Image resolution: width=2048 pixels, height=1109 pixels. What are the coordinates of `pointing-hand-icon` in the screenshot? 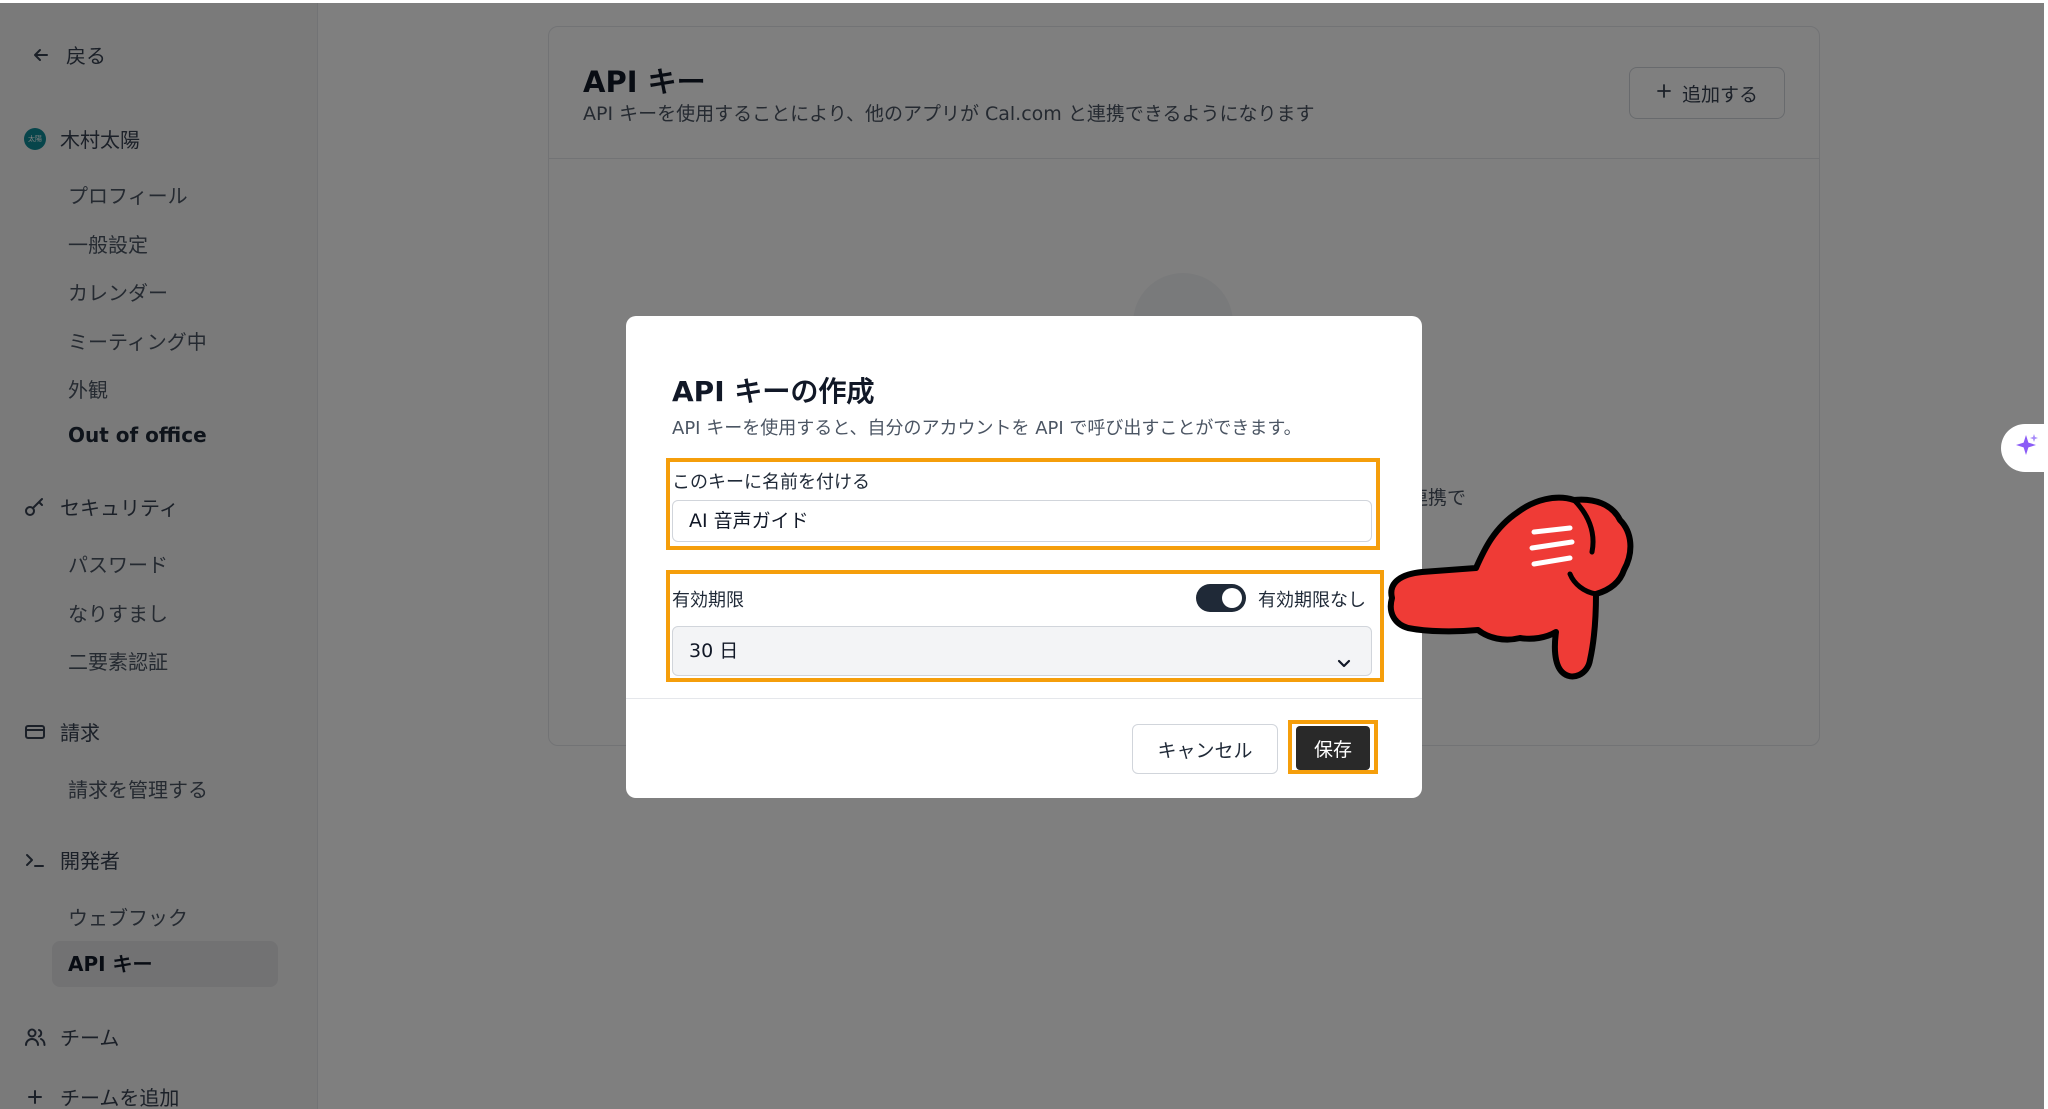 It's located at (1510, 587).